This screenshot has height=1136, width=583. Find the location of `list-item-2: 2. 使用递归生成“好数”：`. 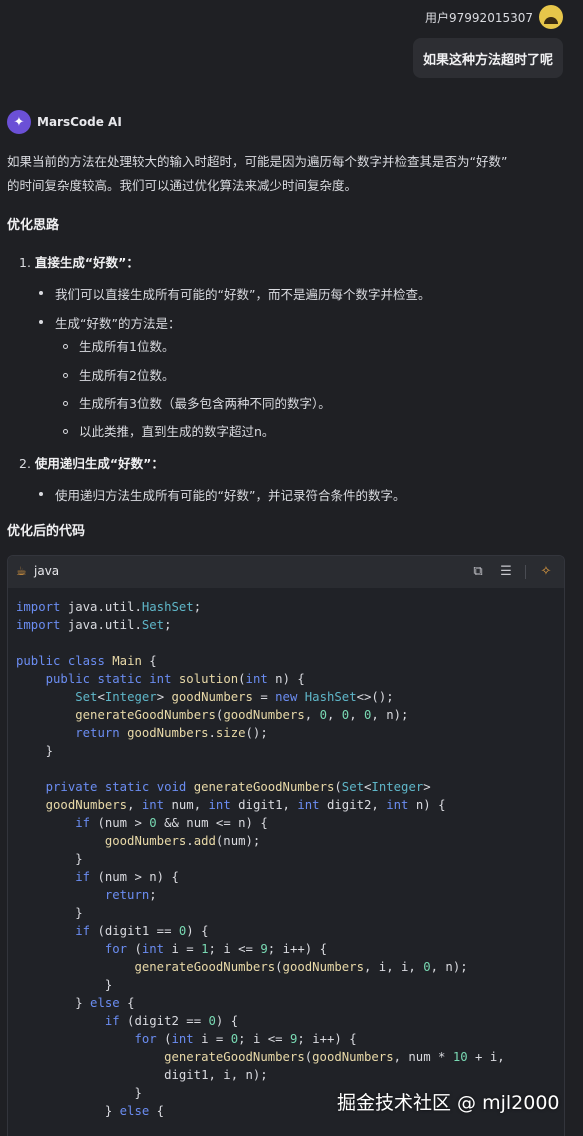

list-item-2: 2. 使用递归生成“好数”： is located at coordinates (91, 462).